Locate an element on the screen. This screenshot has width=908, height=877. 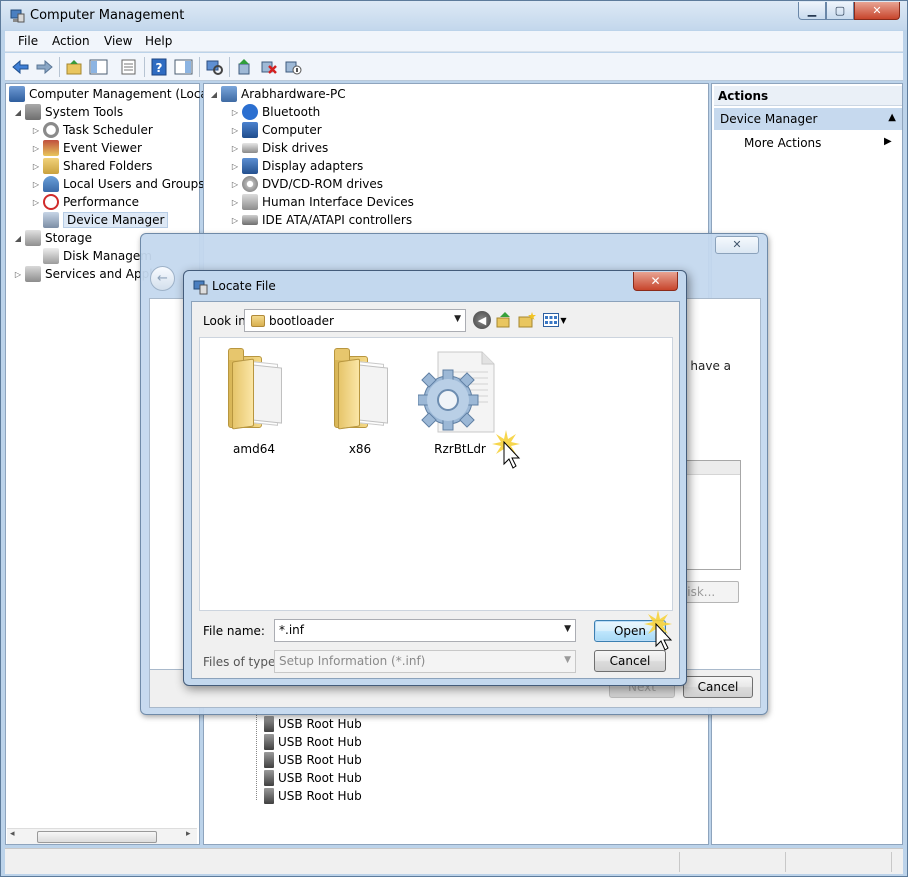
device-category: ▷ Disk drives is located at coordinates (279, 148).